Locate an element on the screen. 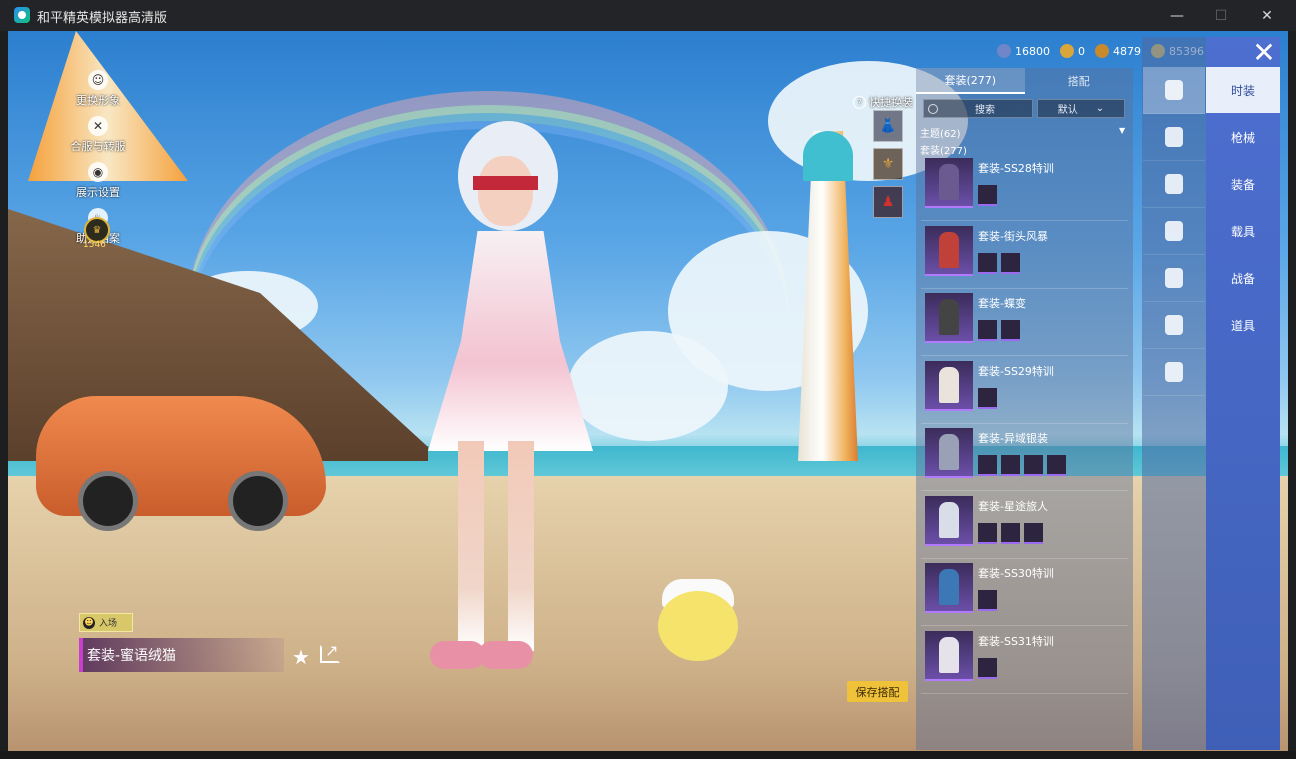  category-jacket is located at coordinates (1174, 137).